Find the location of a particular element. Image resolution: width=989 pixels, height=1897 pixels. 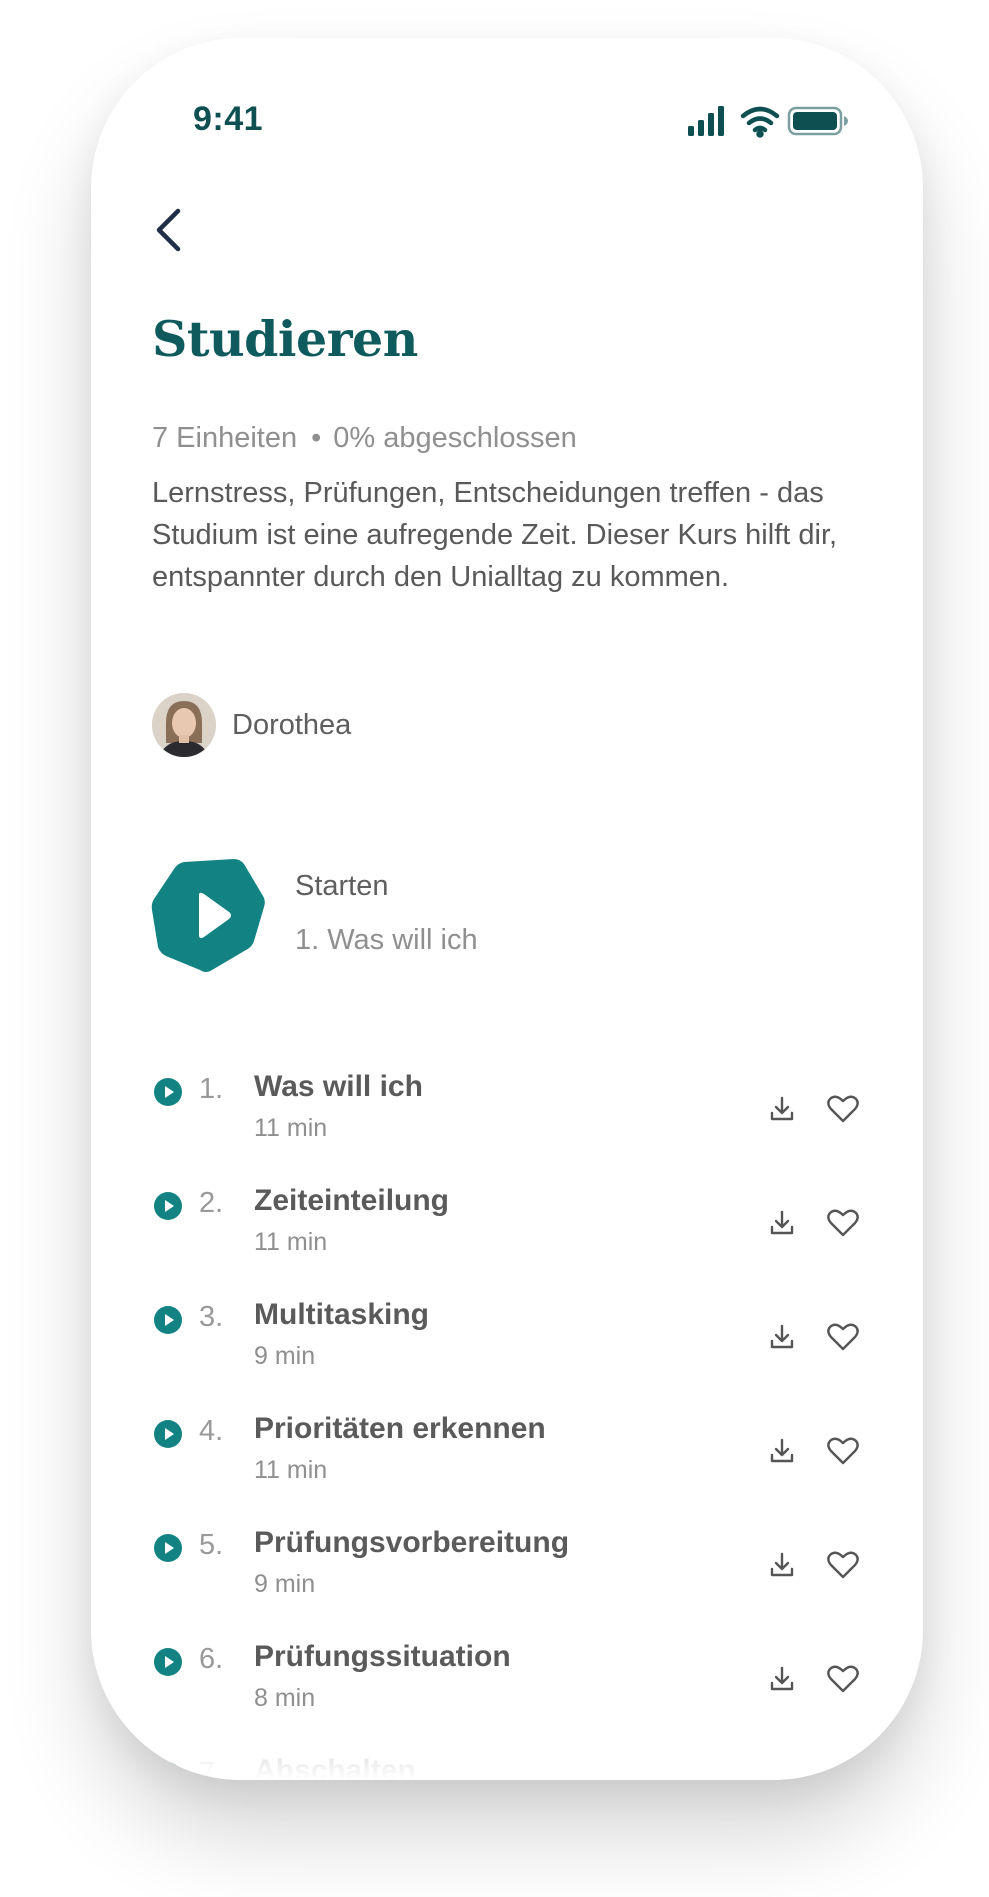

unit-title: Prüfungsvorbereitung is located at coordinates (412, 1542).